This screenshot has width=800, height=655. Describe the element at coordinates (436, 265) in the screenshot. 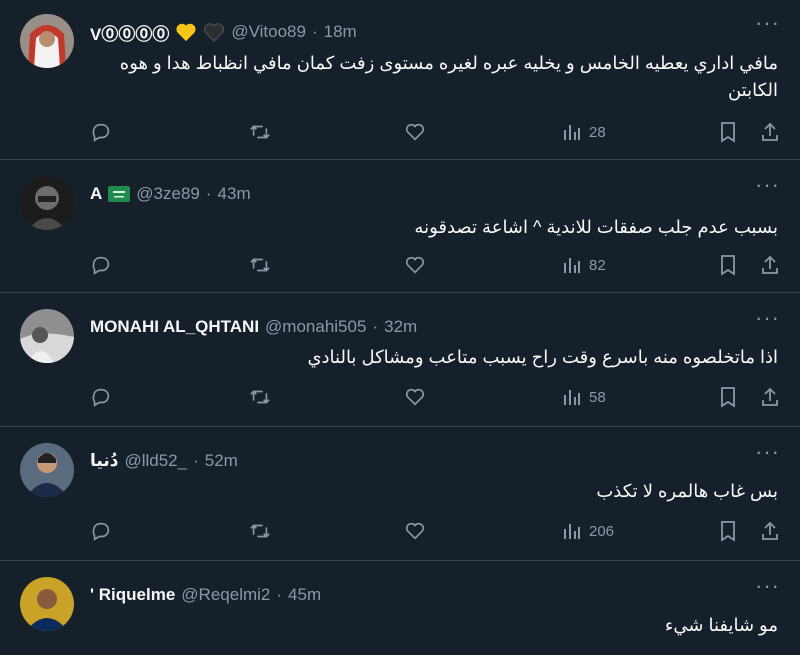

I see `tweet-actions: 82` at that location.